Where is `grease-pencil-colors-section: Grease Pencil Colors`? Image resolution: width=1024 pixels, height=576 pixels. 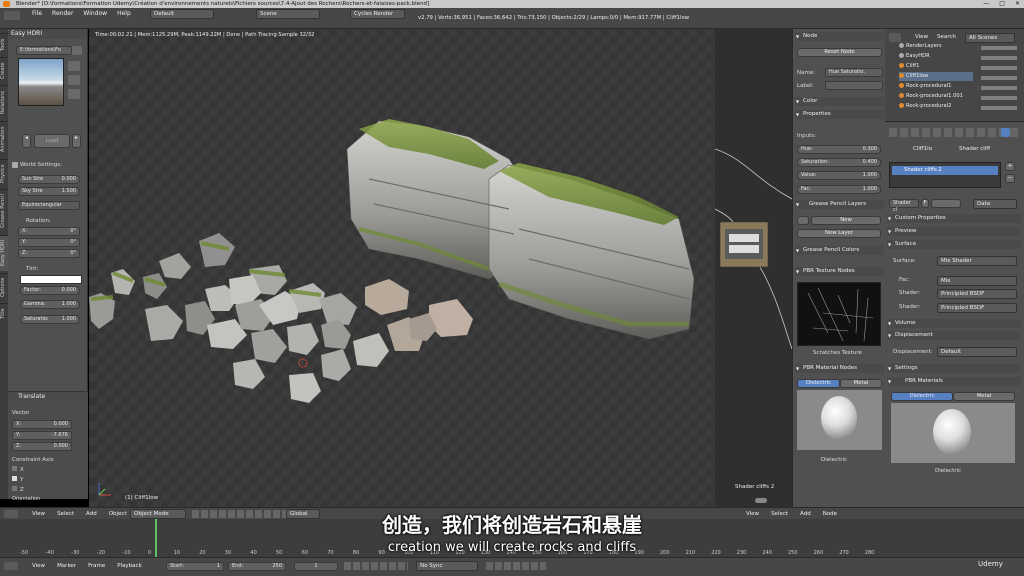 grease-pencil-colors-section: Grease Pencil Colors is located at coordinates (839, 250).